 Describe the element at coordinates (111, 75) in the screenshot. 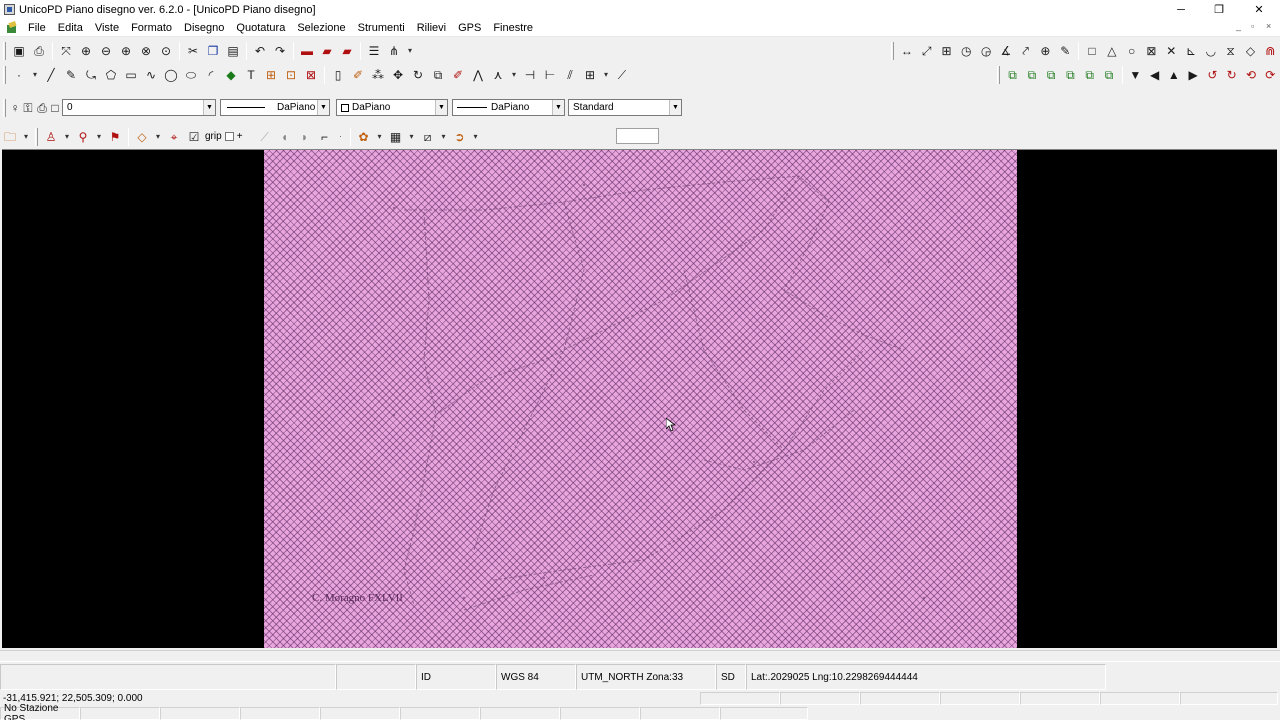

I see `polygon-icon: ⬠` at that location.